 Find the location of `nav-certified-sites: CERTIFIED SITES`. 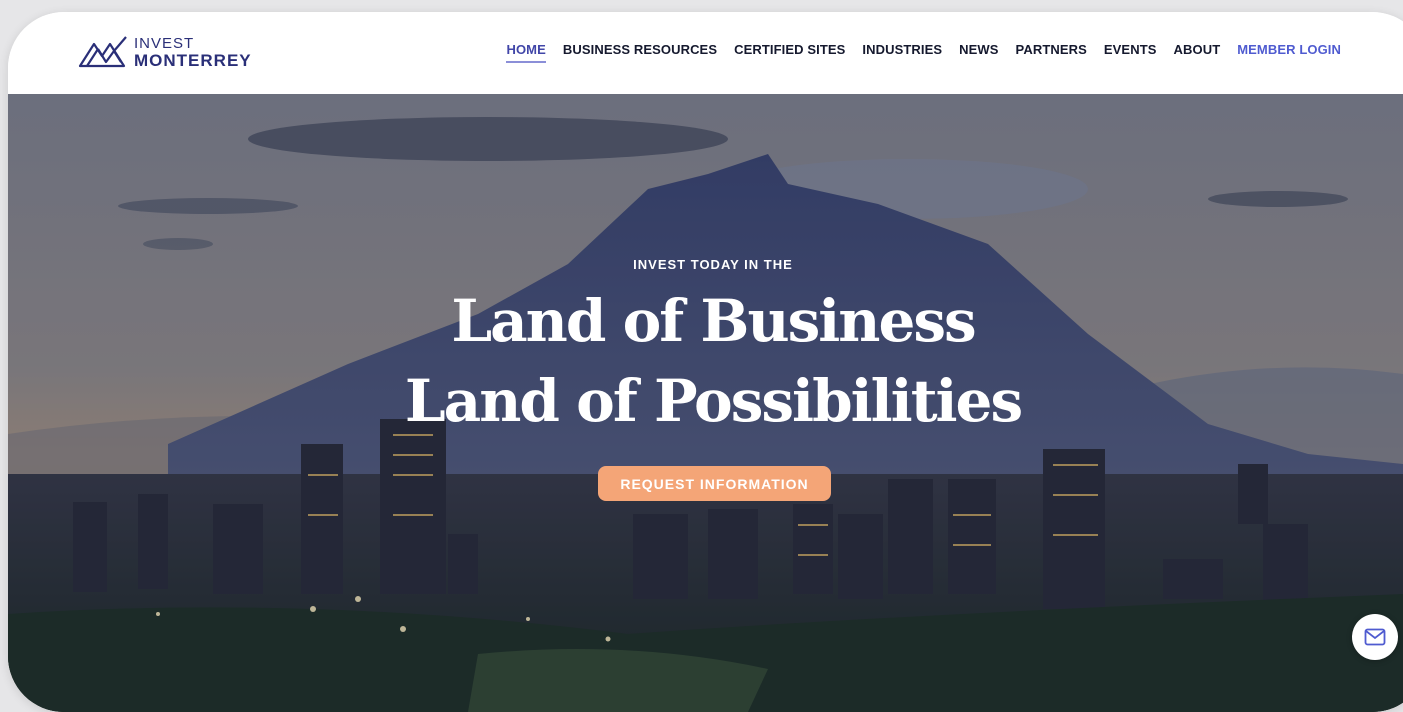

nav-certified-sites: CERTIFIED SITES is located at coordinates (789, 52).